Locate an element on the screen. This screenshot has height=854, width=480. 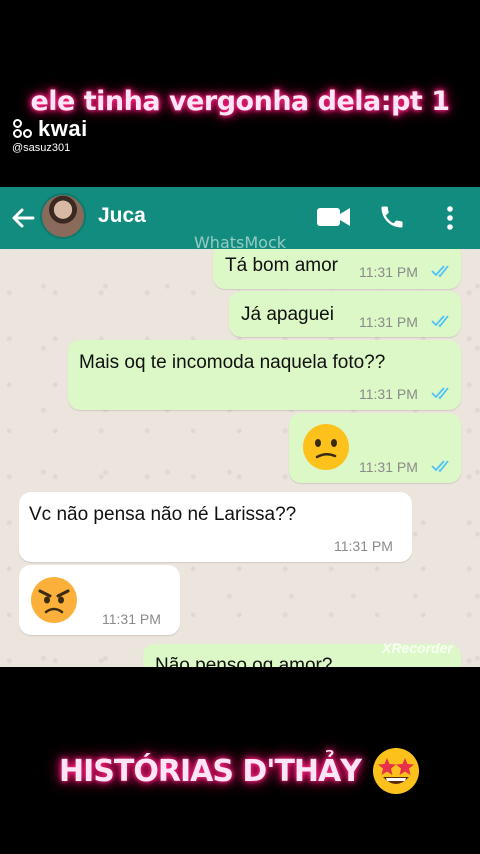
message-text: Já apaguei is located at coordinates (287, 314).